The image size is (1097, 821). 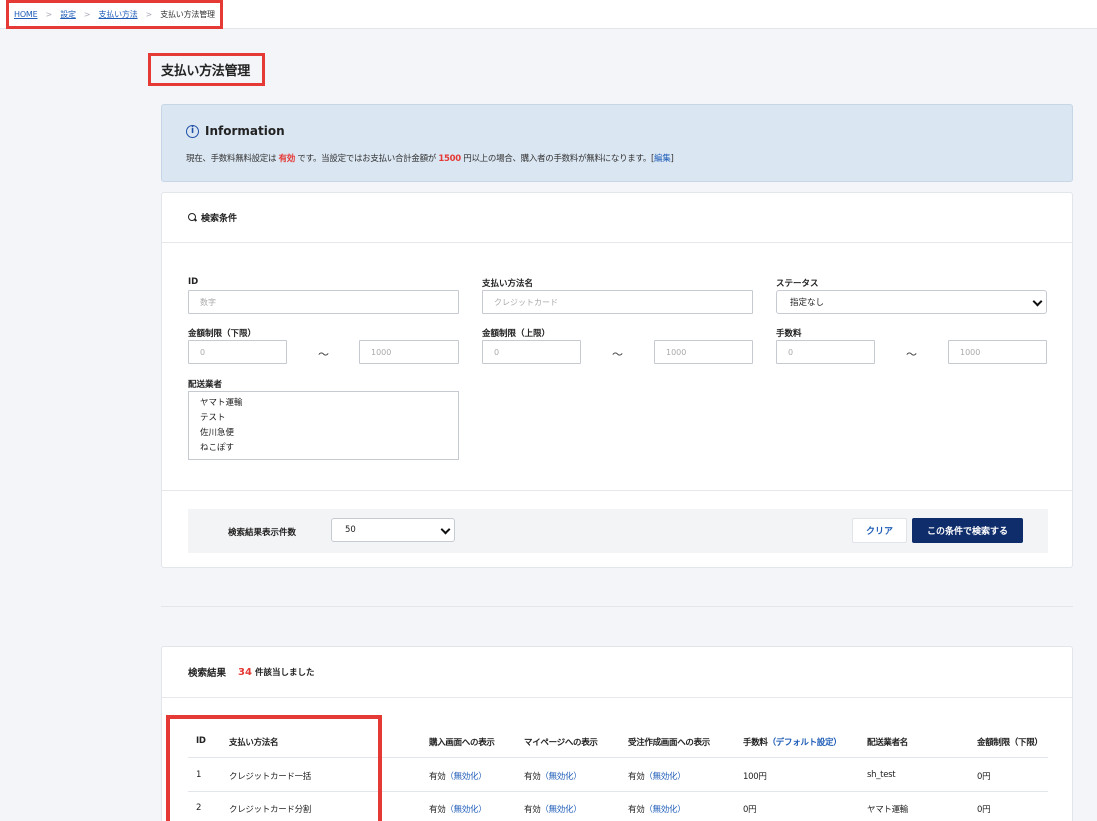 What do you see at coordinates (192, 217) in the screenshot?
I see `search-icon` at bounding box center [192, 217].